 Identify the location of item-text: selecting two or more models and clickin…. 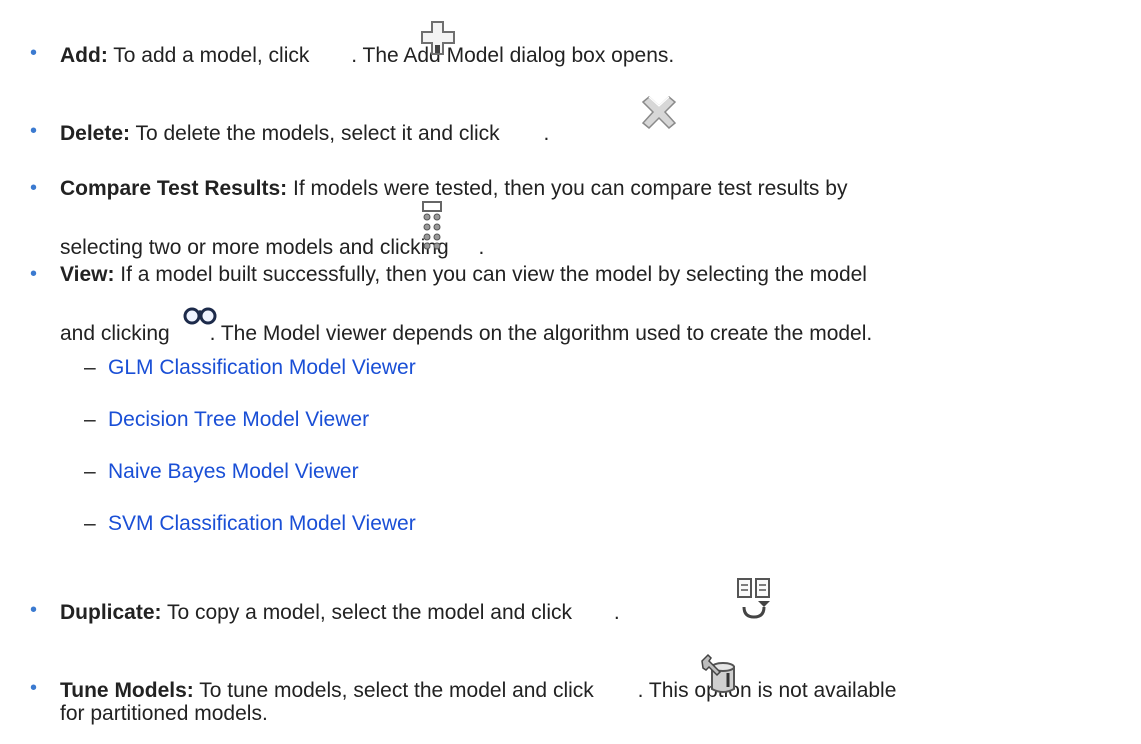
(257, 247).